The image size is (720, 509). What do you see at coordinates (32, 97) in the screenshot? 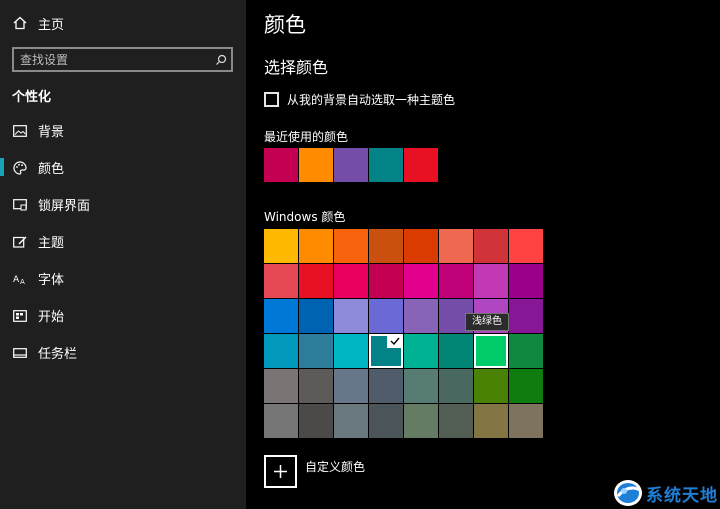
I see `section-title: 个性化` at bounding box center [32, 97].